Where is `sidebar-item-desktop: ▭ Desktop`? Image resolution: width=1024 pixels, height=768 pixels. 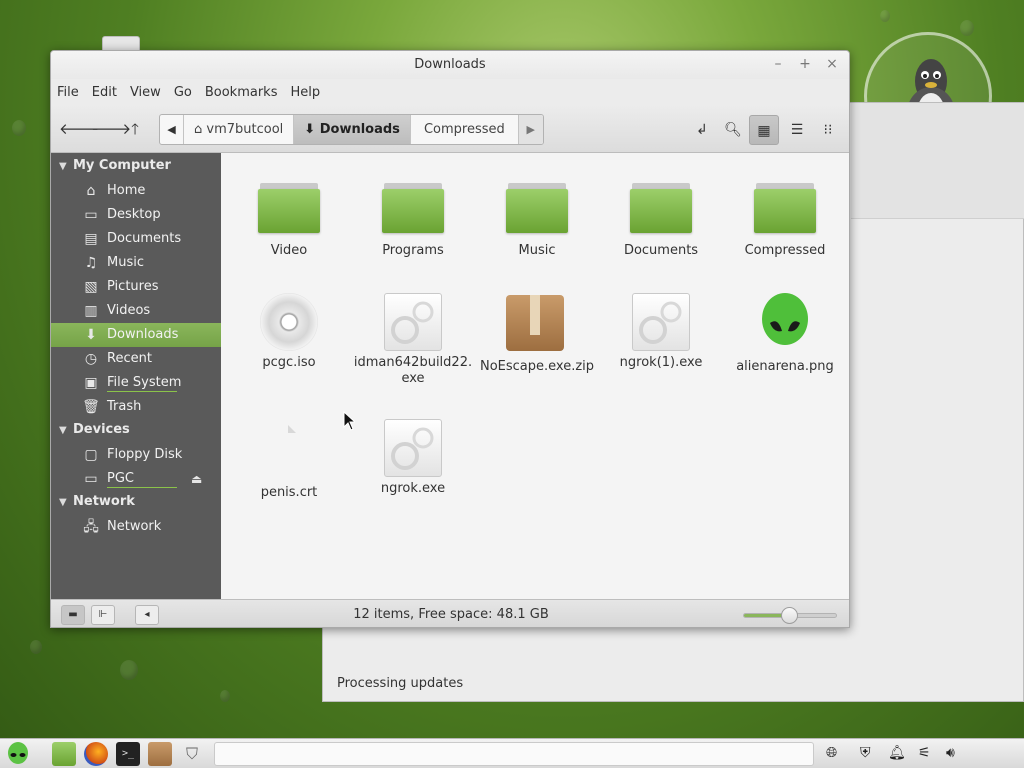 sidebar-item-desktop: ▭ Desktop is located at coordinates (136, 215).